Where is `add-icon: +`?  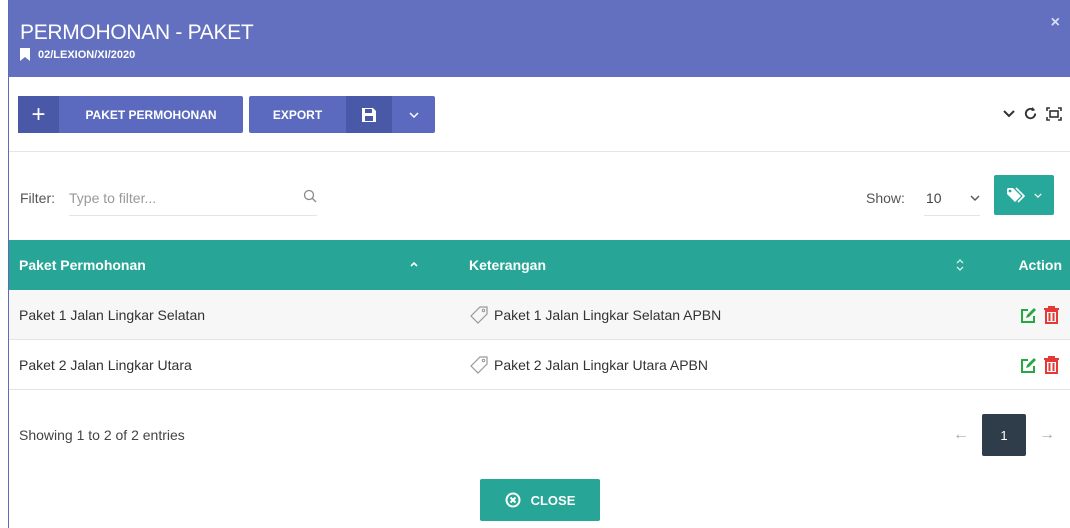
add-icon: + is located at coordinates (38, 114).